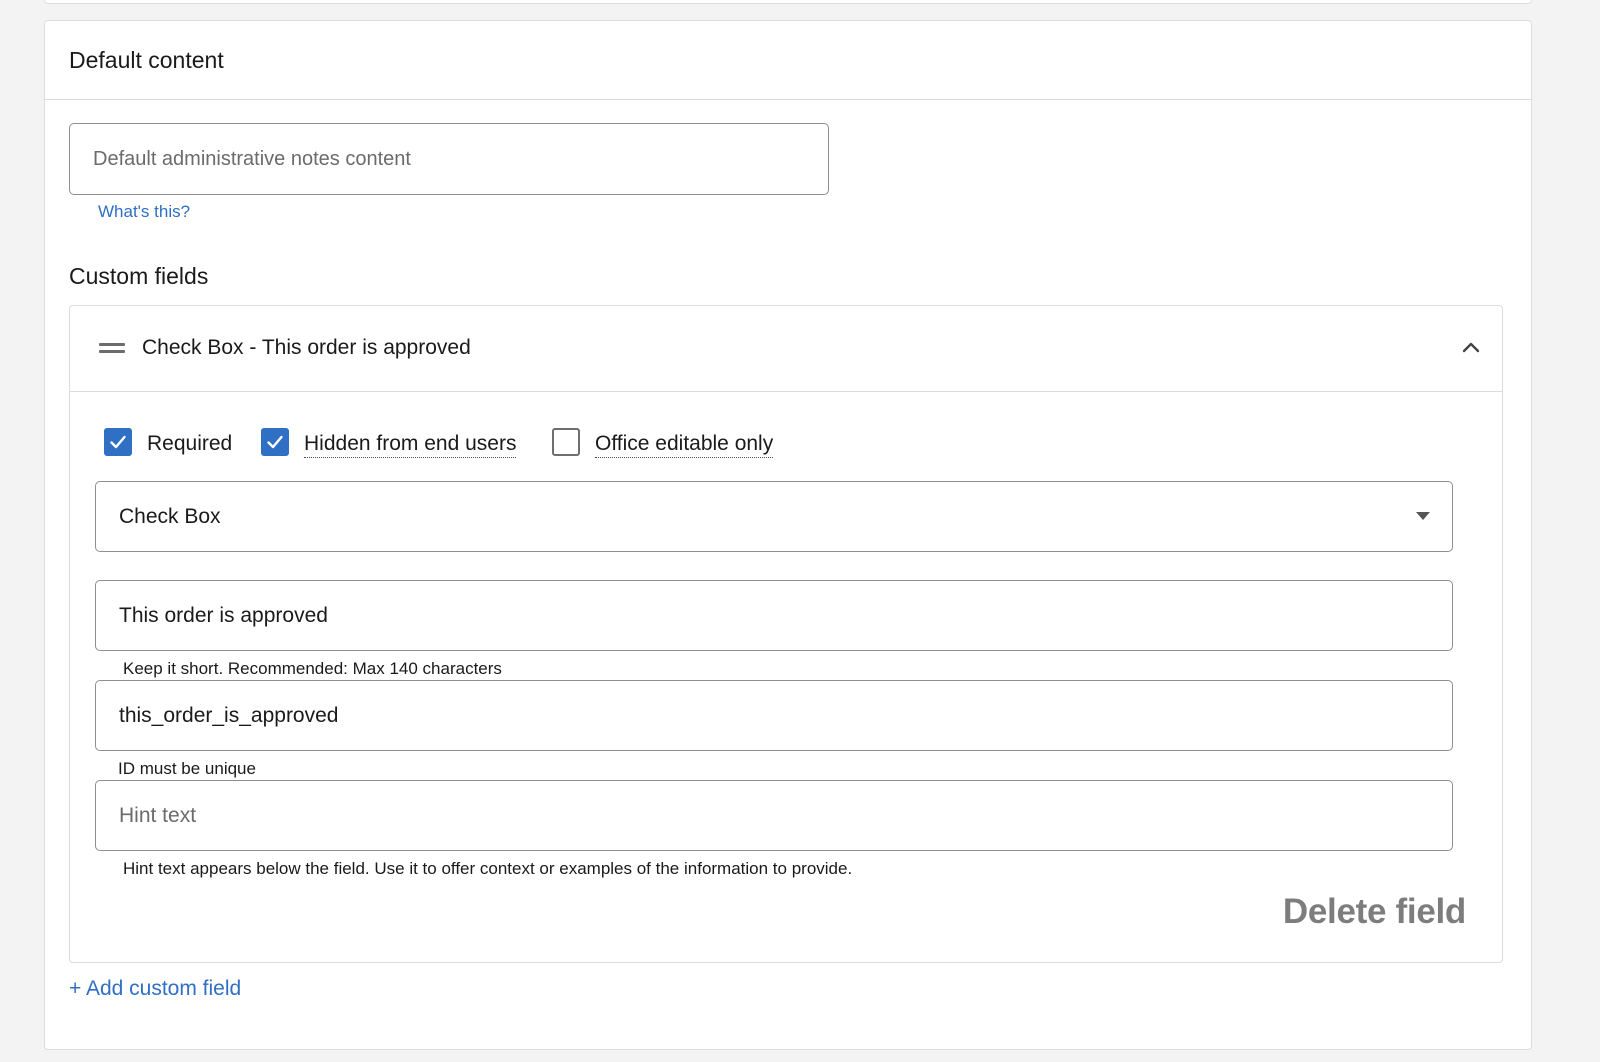 This screenshot has width=1600, height=1062. What do you see at coordinates (146, 60) in the screenshot?
I see `card-title: Default content` at bounding box center [146, 60].